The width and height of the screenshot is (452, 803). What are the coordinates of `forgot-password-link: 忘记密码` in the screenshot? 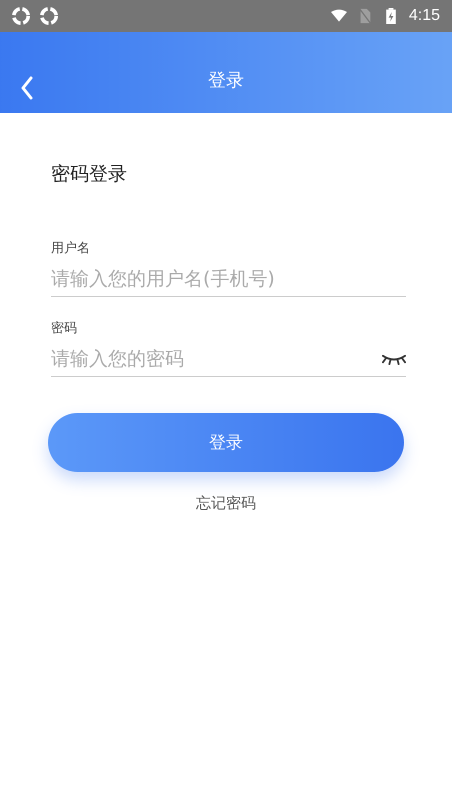 It's located at (226, 503).